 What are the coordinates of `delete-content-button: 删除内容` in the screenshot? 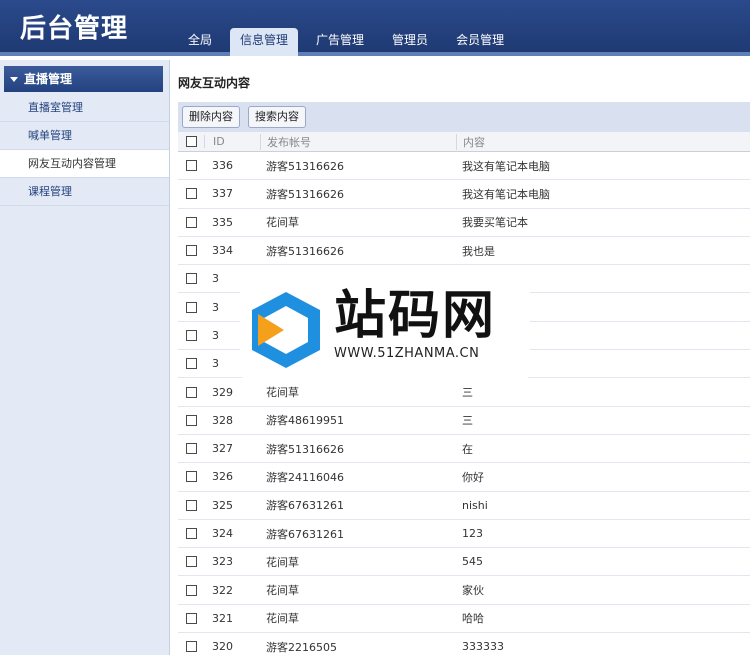 It's located at (211, 117).